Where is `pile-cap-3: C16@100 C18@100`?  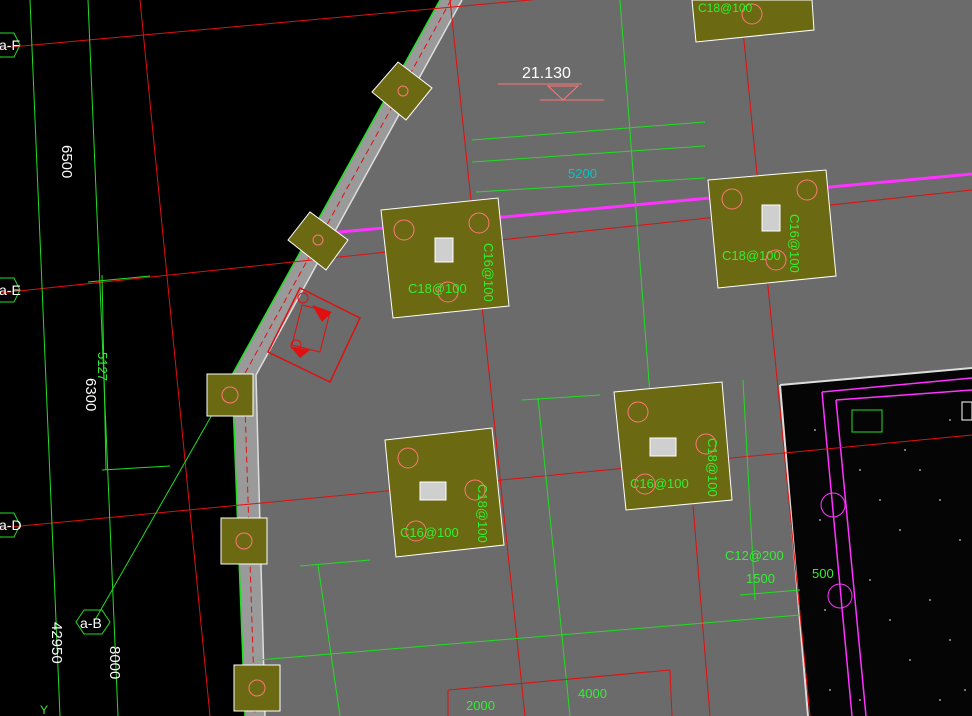 pile-cap-3: C16@100 C18@100 is located at coordinates (444, 492).